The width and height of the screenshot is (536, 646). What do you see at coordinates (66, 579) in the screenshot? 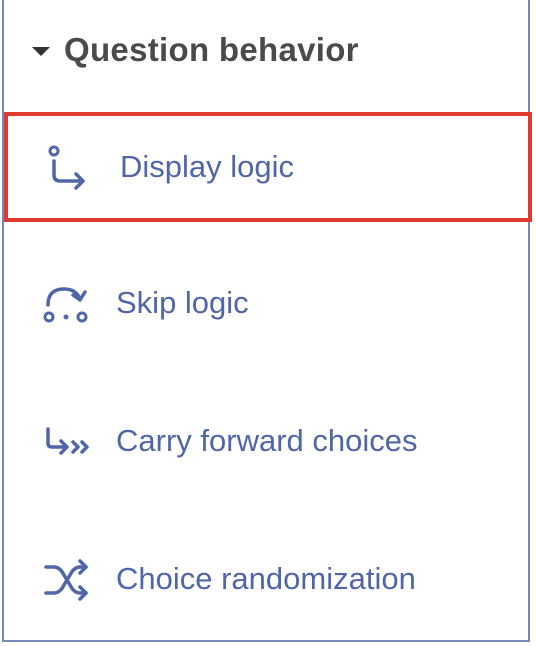
I see `shuffle-icon` at bounding box center [66, 579].